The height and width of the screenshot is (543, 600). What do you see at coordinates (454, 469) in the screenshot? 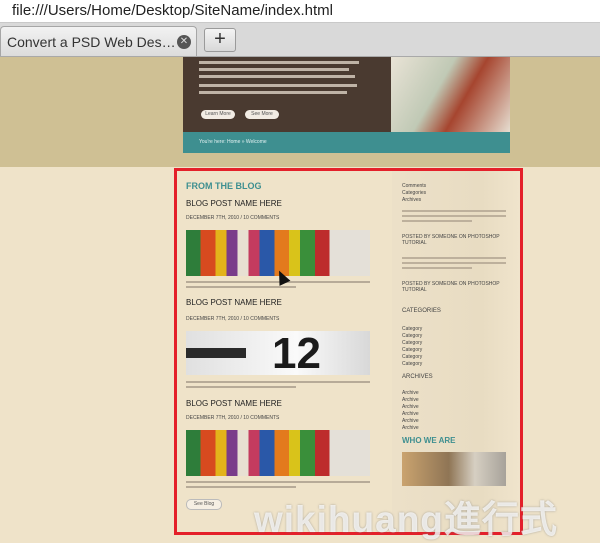
I see `who-we-are-image` at bounding box center [454, 469].